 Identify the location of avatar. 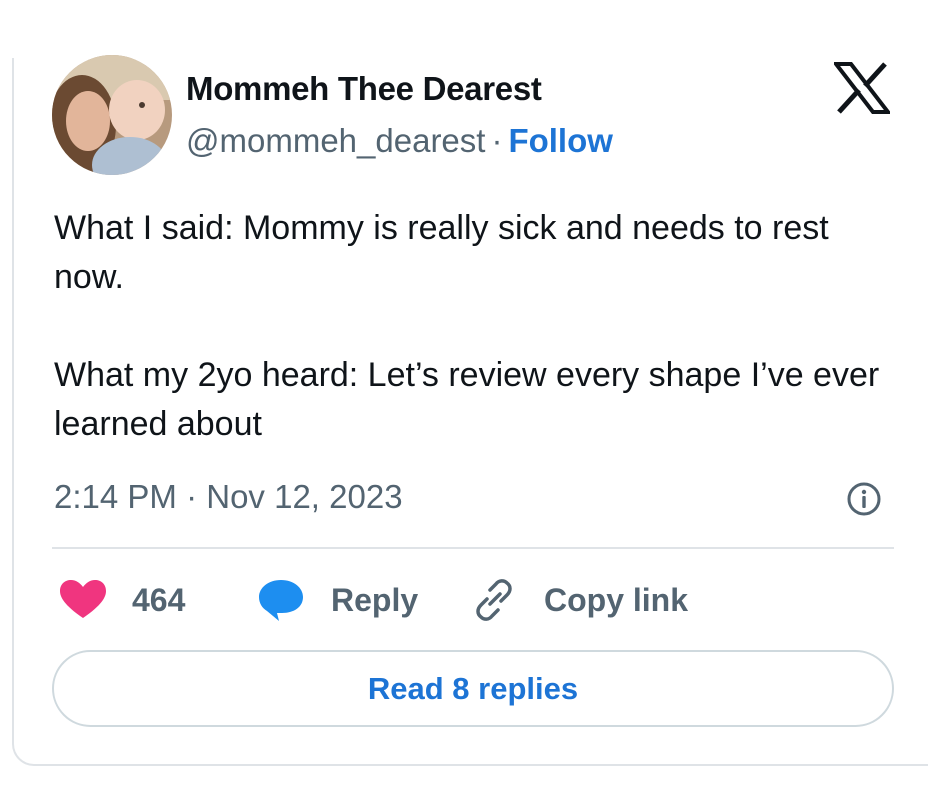
(112, 115).